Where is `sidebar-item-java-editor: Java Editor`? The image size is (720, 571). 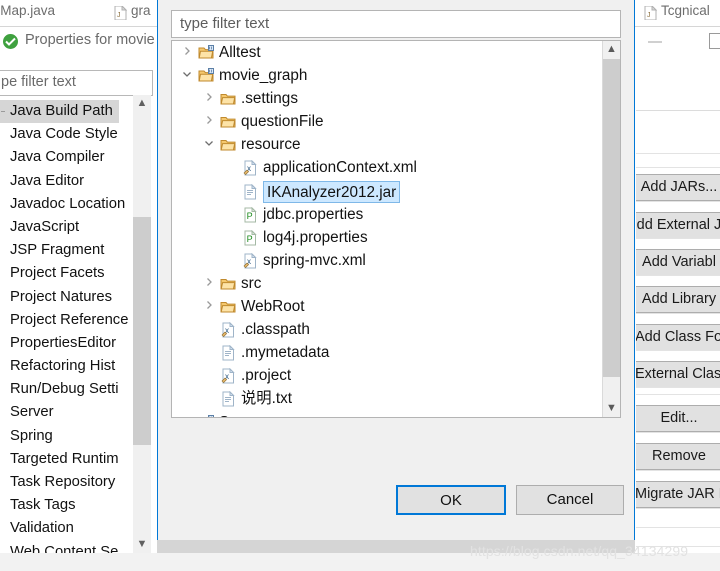 sidebar-item-java-editor: Java Editor is located at coordinates (76, 152).